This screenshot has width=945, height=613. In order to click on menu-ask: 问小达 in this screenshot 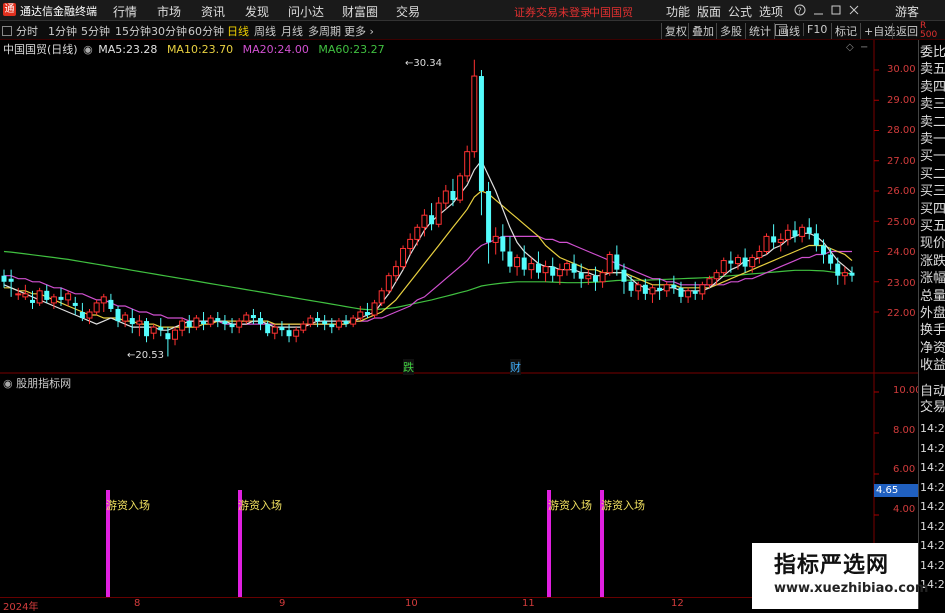, I will do `click(306, 11)`.